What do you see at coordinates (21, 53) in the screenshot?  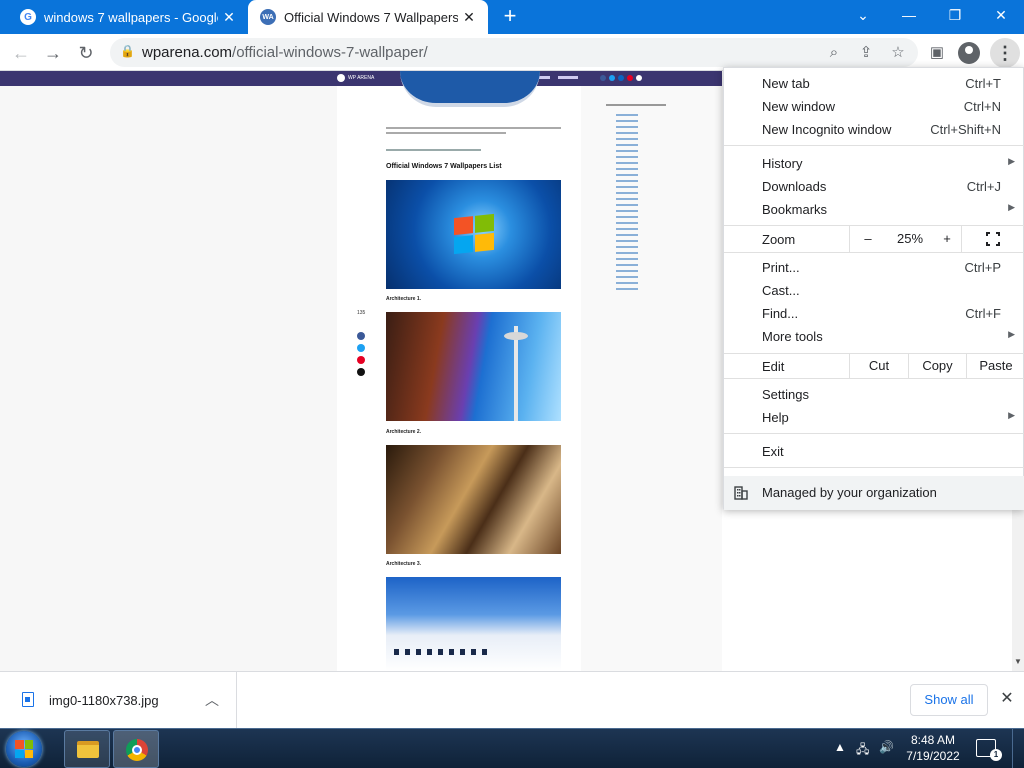 I see `back-icon: ←` at bounding box center [21, 53].